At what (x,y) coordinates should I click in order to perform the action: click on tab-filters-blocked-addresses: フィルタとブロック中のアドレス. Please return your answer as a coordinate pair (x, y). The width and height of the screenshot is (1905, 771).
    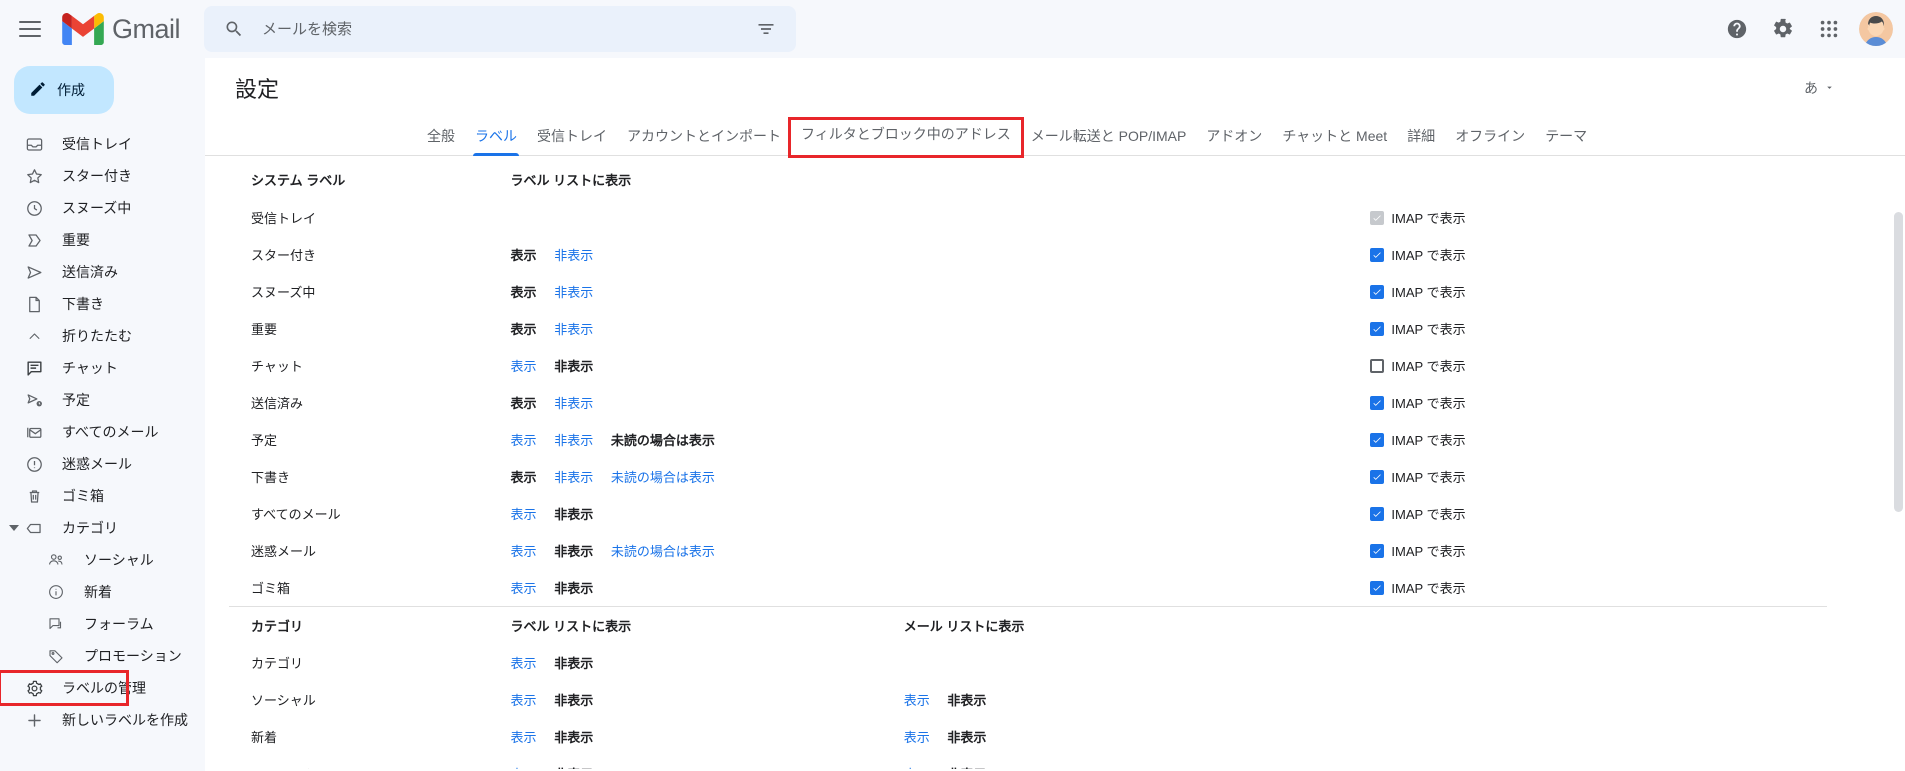
    Looking at the image, I should click on (906, 137).